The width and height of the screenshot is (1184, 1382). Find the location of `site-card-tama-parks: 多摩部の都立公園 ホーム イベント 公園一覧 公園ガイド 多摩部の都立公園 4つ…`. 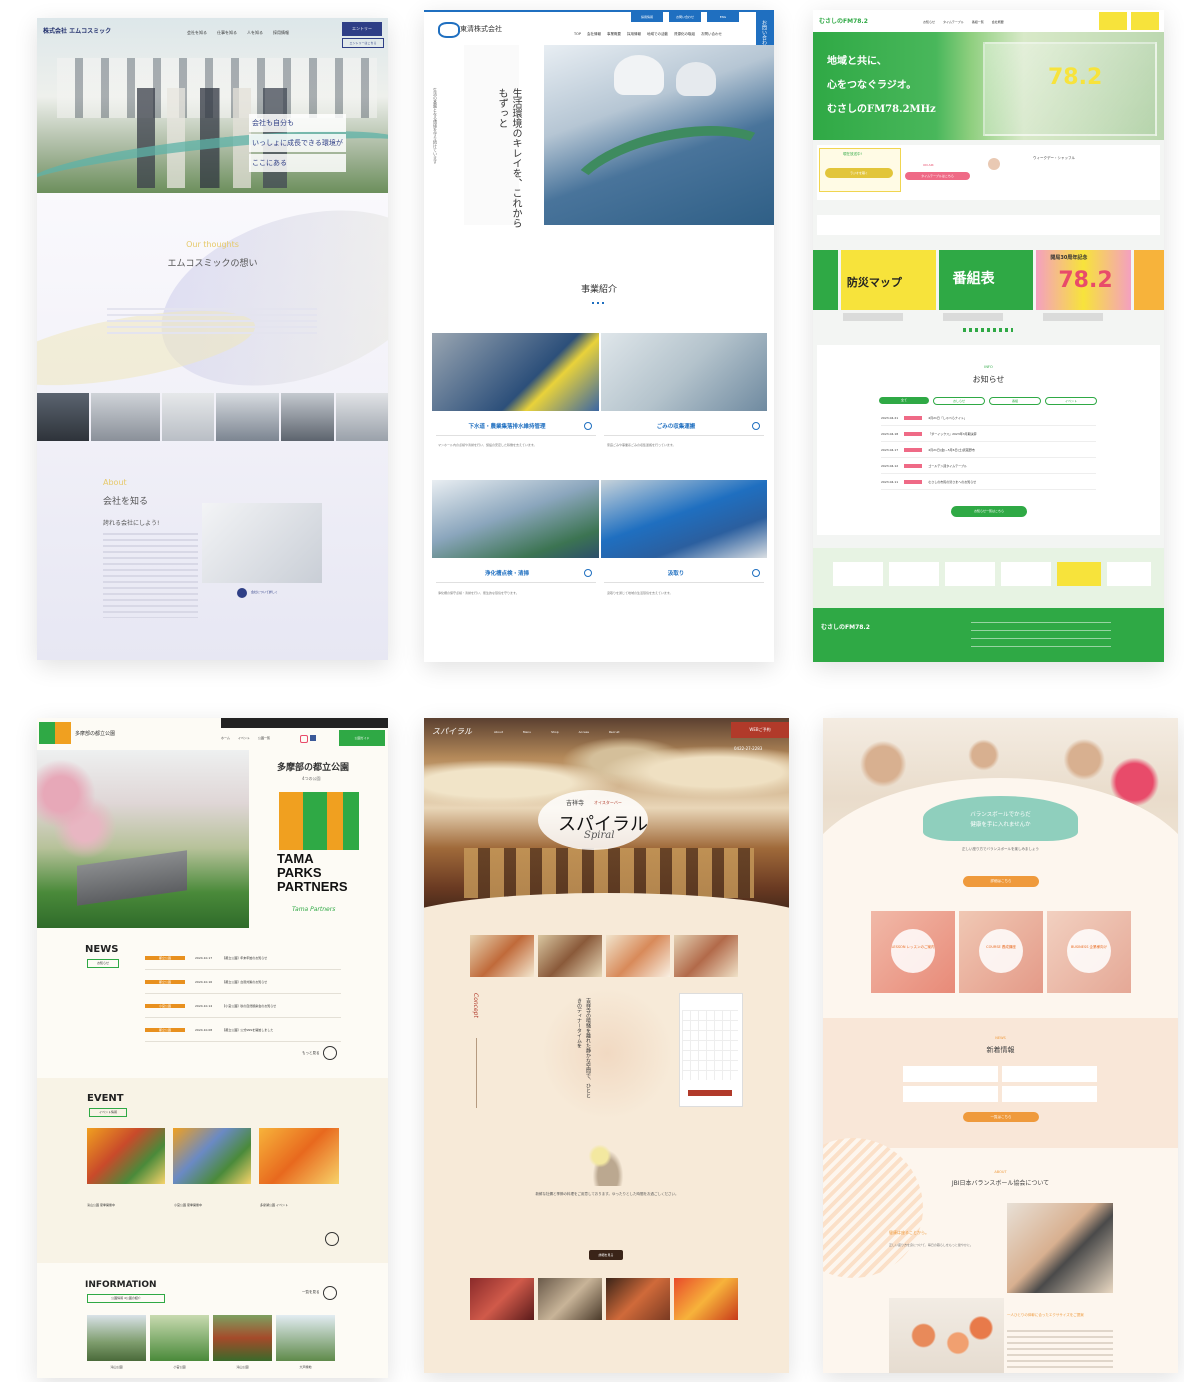

site-card-tama-parks: 多摩部の都立公園 ホーム イベント 公園一覧 公園ガイド 多摩部の都立公園 4つ… is located at coordinates (212, 1048).